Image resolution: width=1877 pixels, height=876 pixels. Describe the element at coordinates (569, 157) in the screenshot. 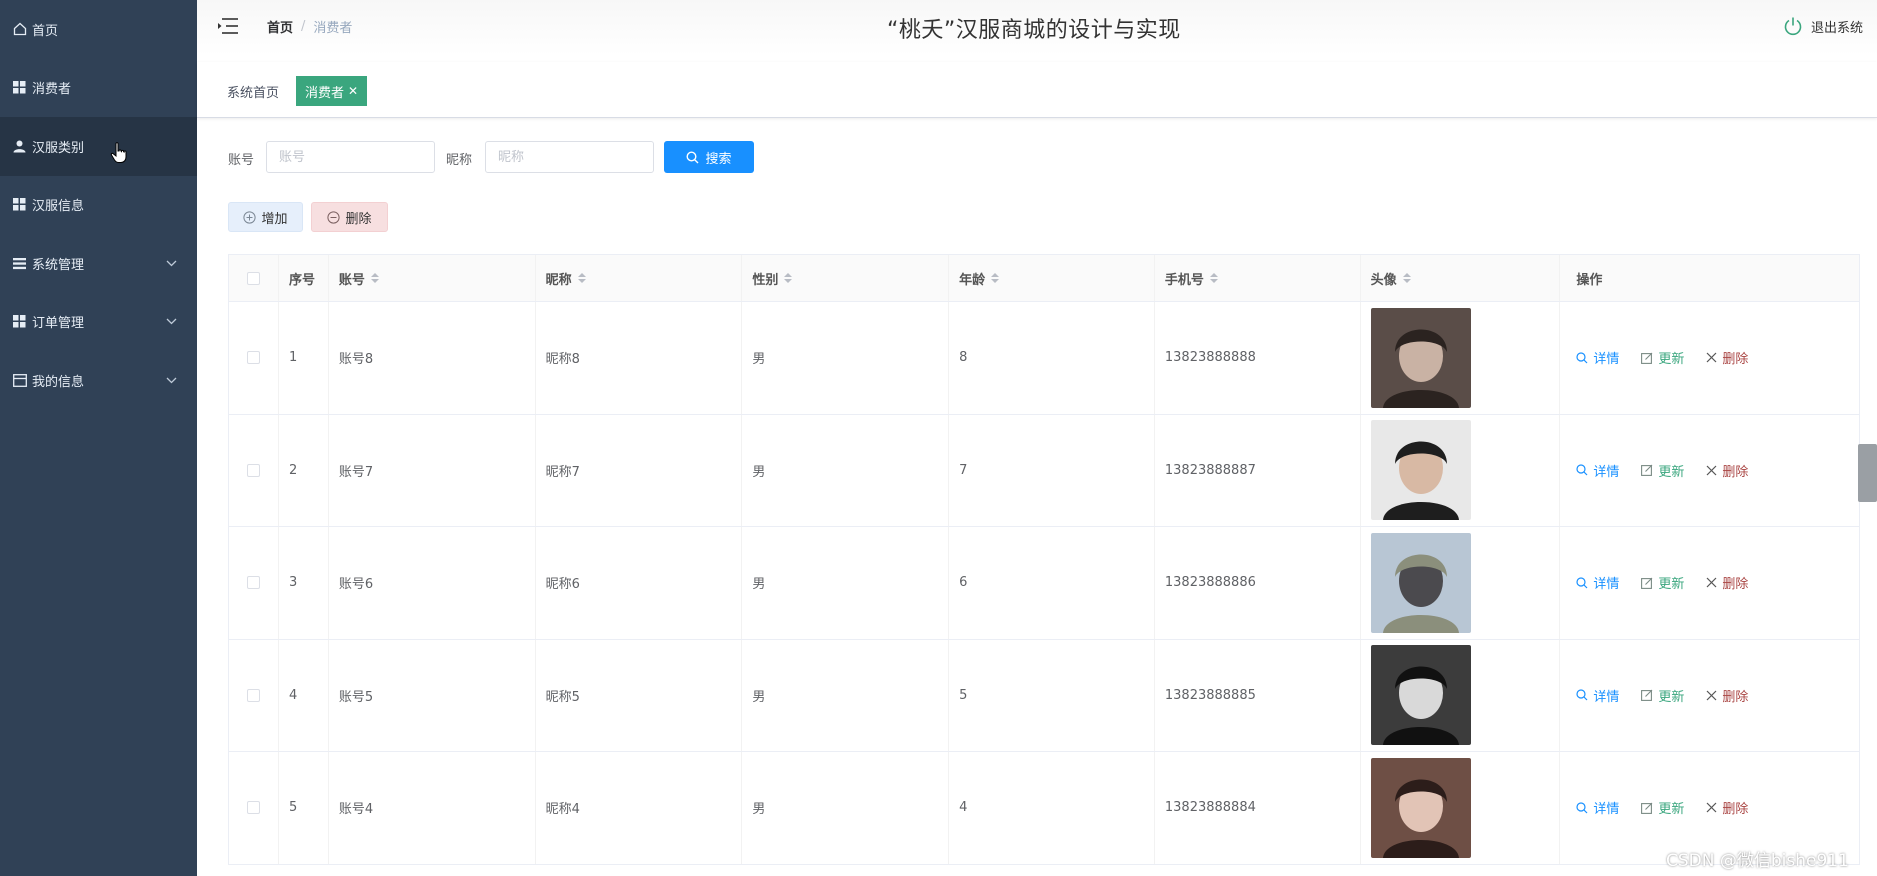

I see `nickname-search-input` at that location.